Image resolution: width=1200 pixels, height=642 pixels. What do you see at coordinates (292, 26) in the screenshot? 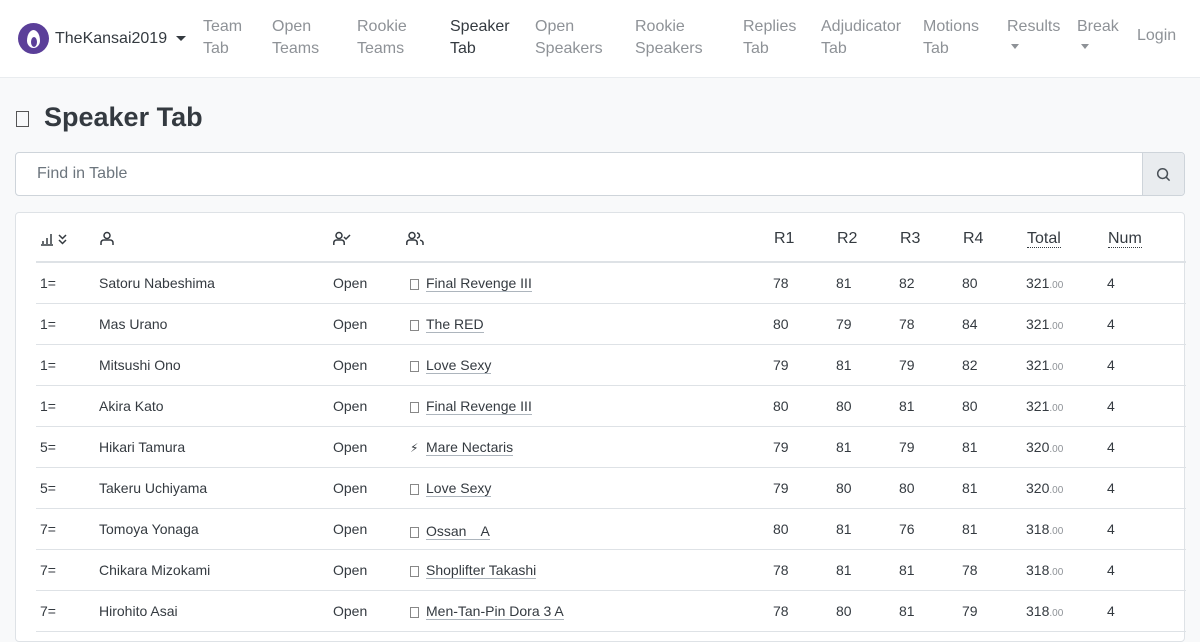
I see `nav-label: Open` at bounding box center [292, 26].